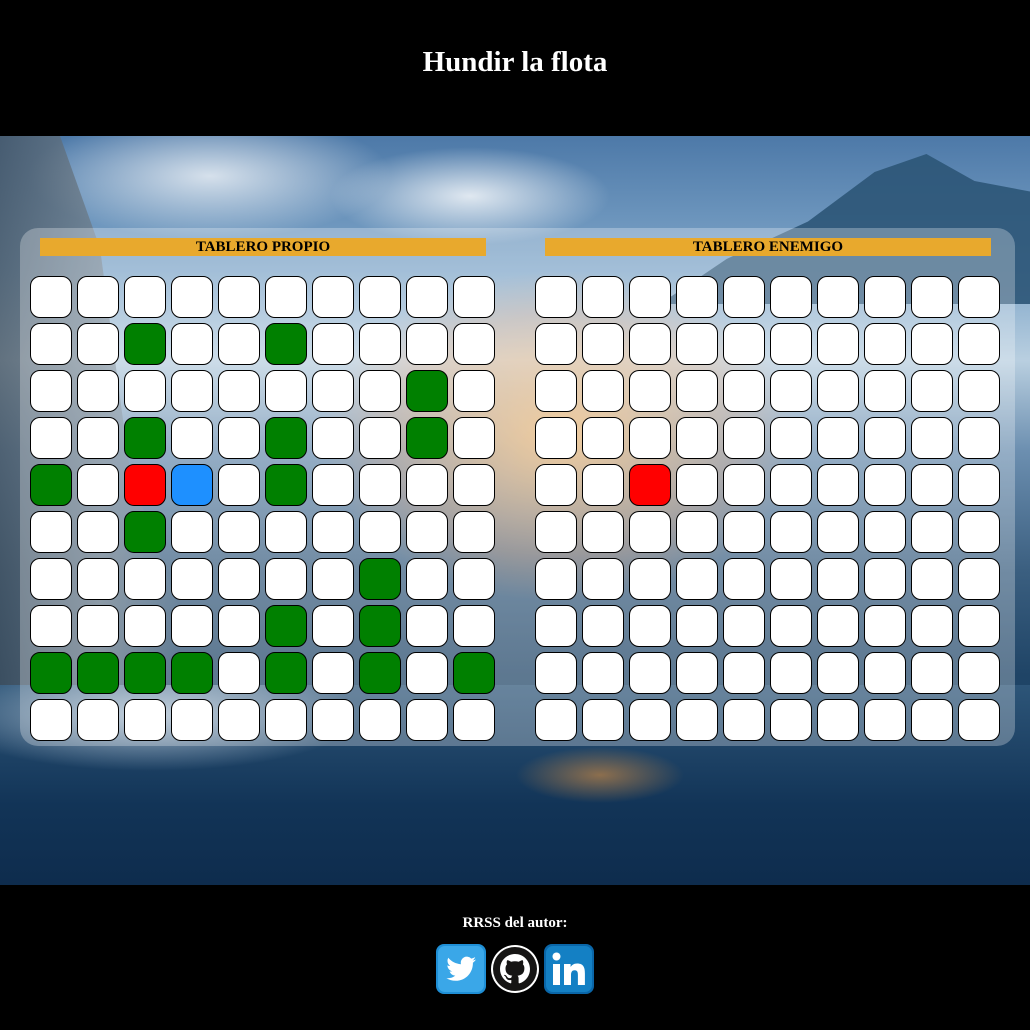  Describe the element at coordinates (192, 485) in the screenshot. I see `own-board-cell-miss` at that location.